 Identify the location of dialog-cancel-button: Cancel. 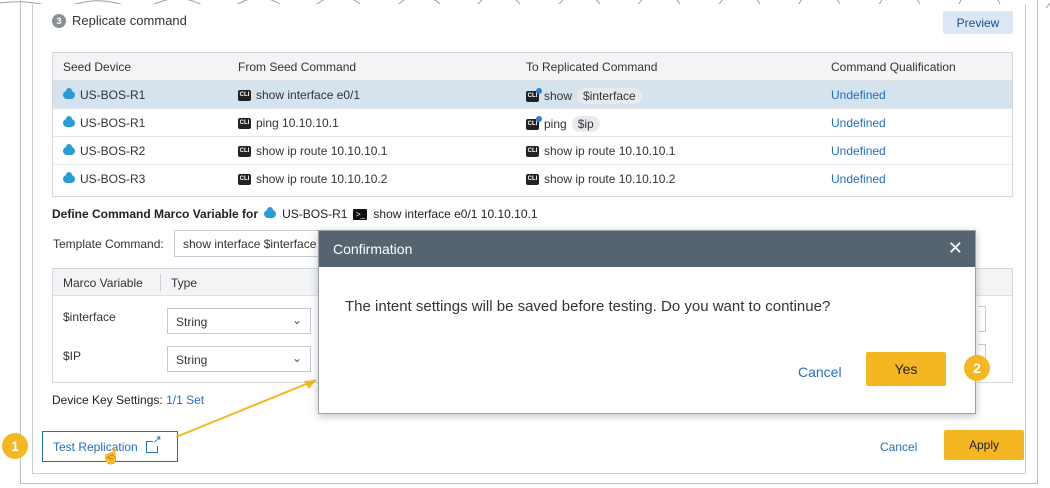
(820, 372).